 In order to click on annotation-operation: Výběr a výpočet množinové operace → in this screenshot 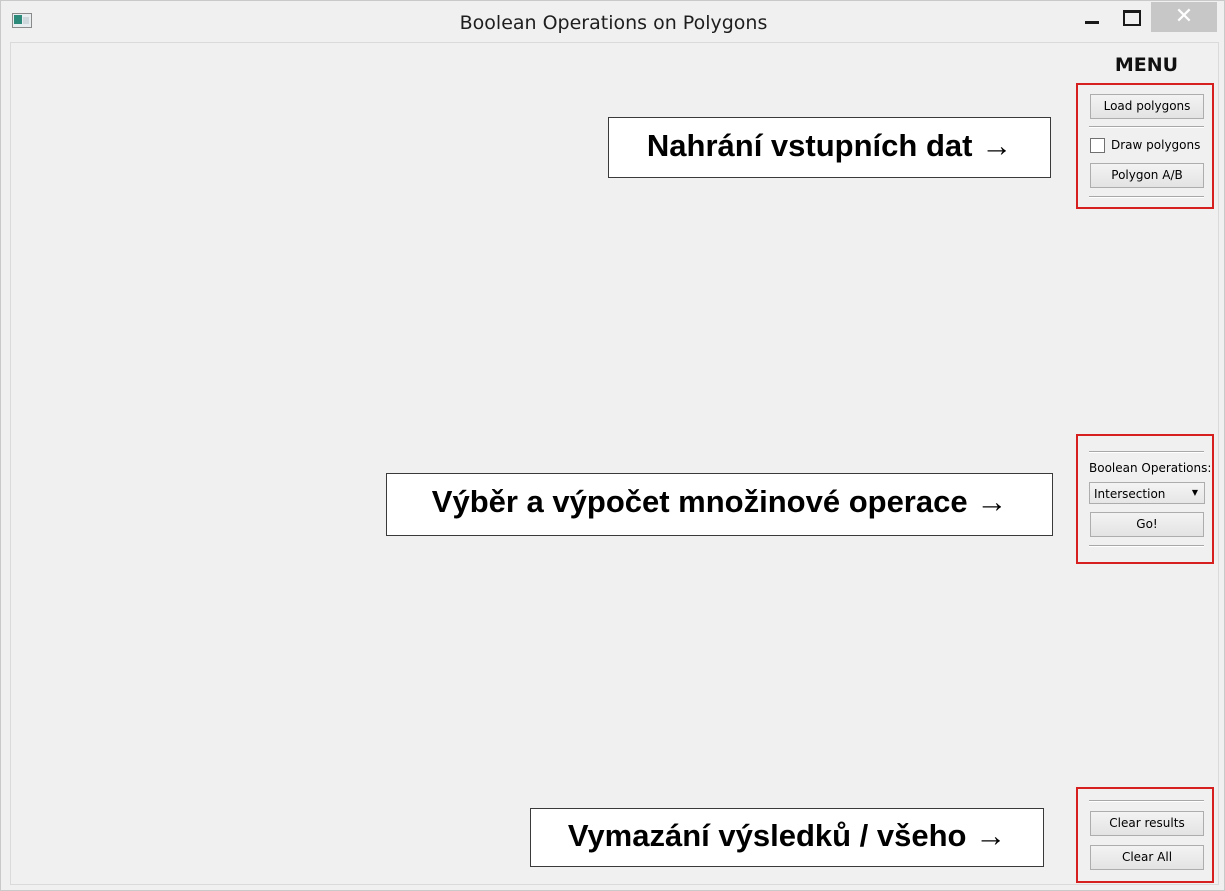, I will do `click(719, 504)`.